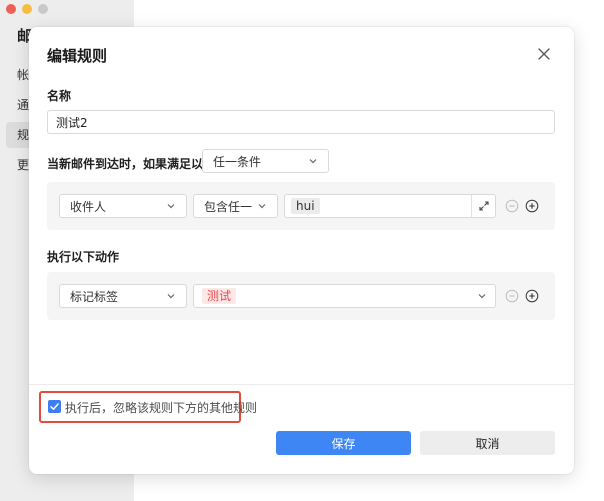  What do you see at coordinates (88, 206) in the screenshot?
I see `condition-field-value: 收件人` at bounding box center [88, 206].